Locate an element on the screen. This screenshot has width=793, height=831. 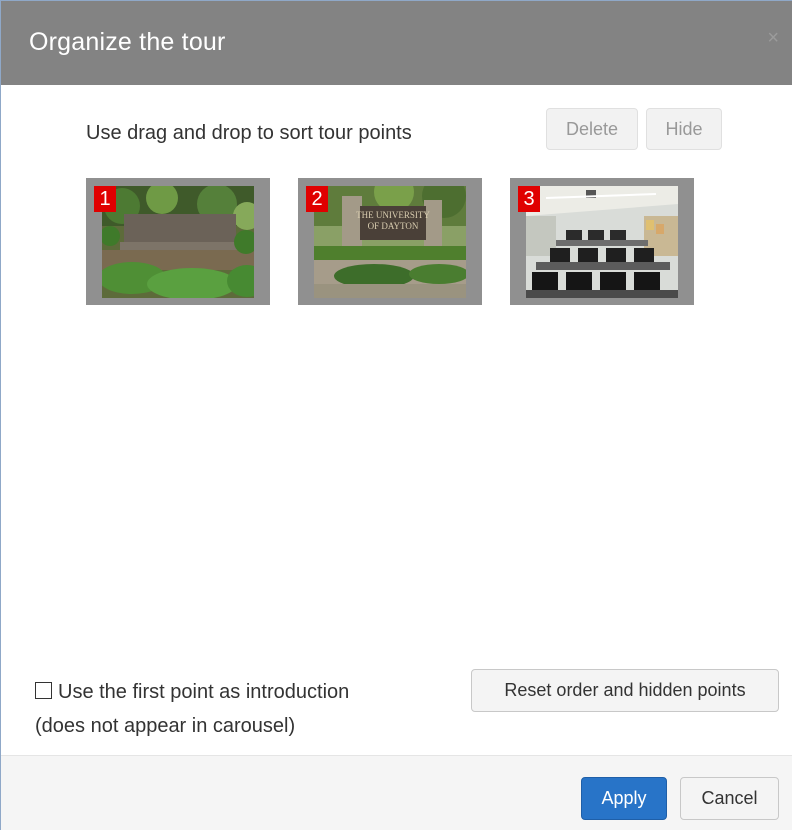
tour-point-number: 1 is located at coordinates (105, 199).